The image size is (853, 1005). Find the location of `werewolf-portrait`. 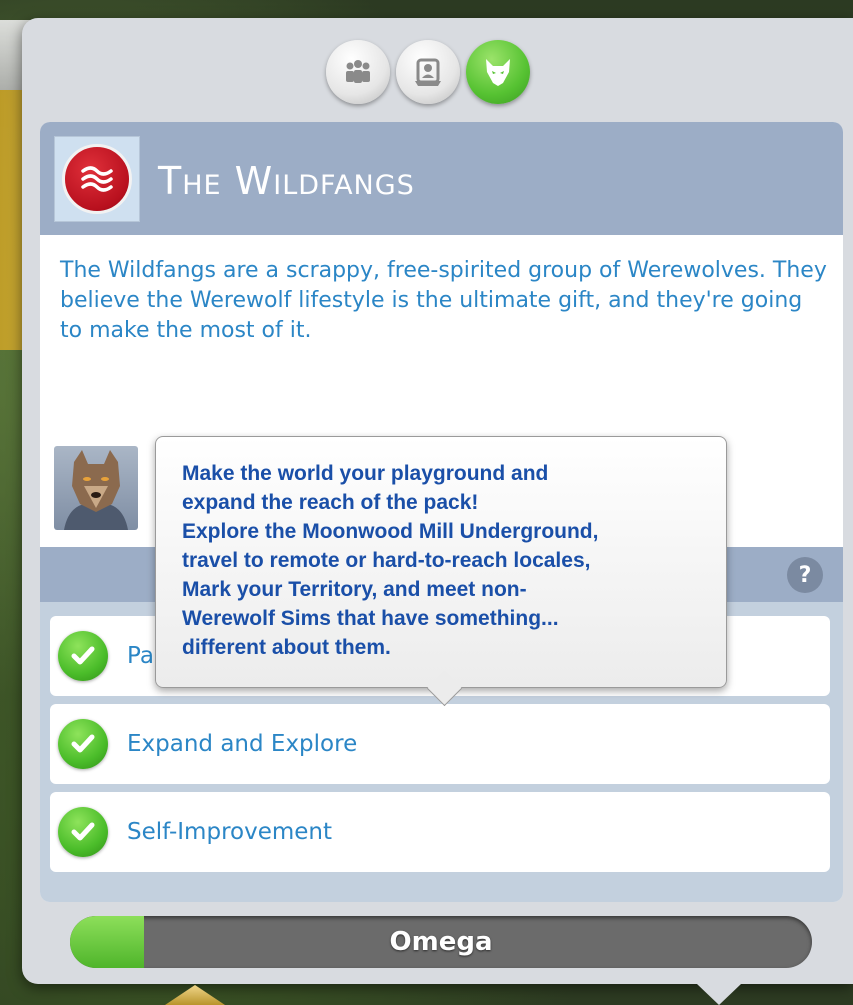

werewolf-portrait is located at coordinates (96, 490).